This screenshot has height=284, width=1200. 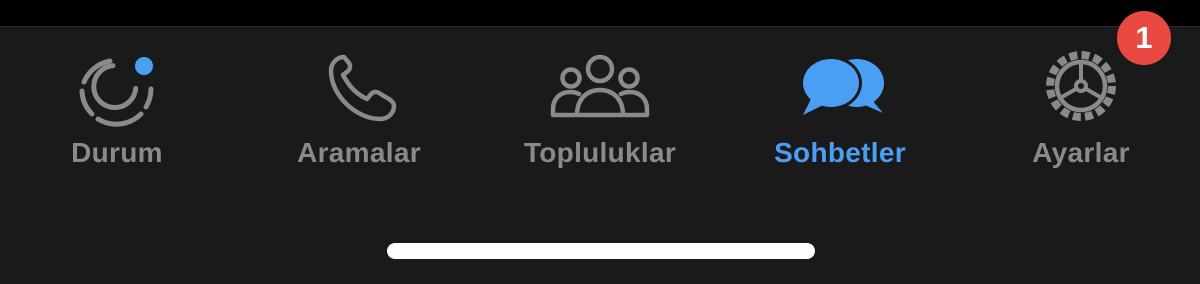 What do you see at coordinates (600, 13) in the screenshot?
I see `top-strip` at bounding box center [600, 13].